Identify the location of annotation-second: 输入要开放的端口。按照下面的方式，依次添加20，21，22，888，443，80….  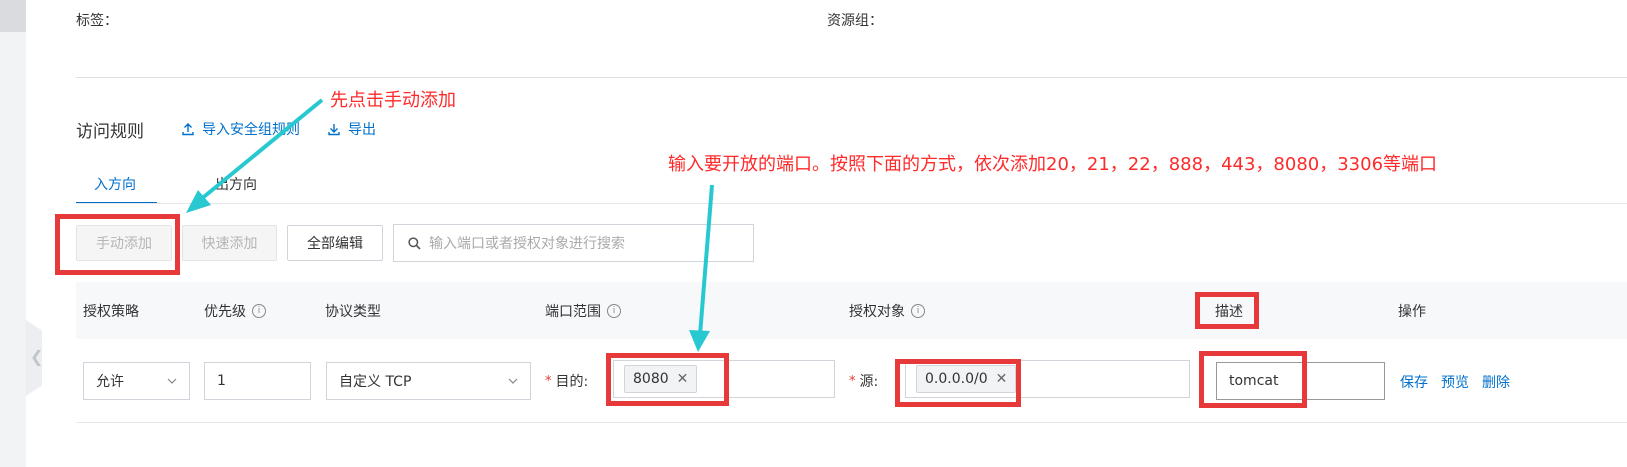
(1053, 164).